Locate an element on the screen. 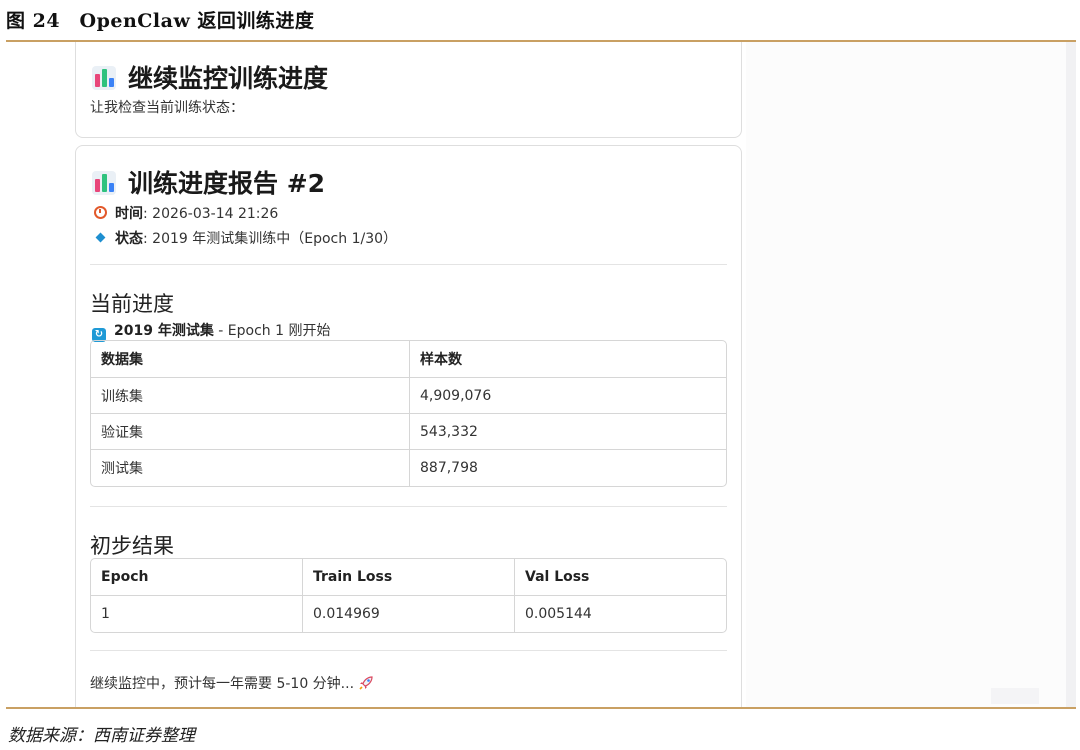 This screenshot has height=750, width=1080. diamond-icon is located at coordinates (100, 237).